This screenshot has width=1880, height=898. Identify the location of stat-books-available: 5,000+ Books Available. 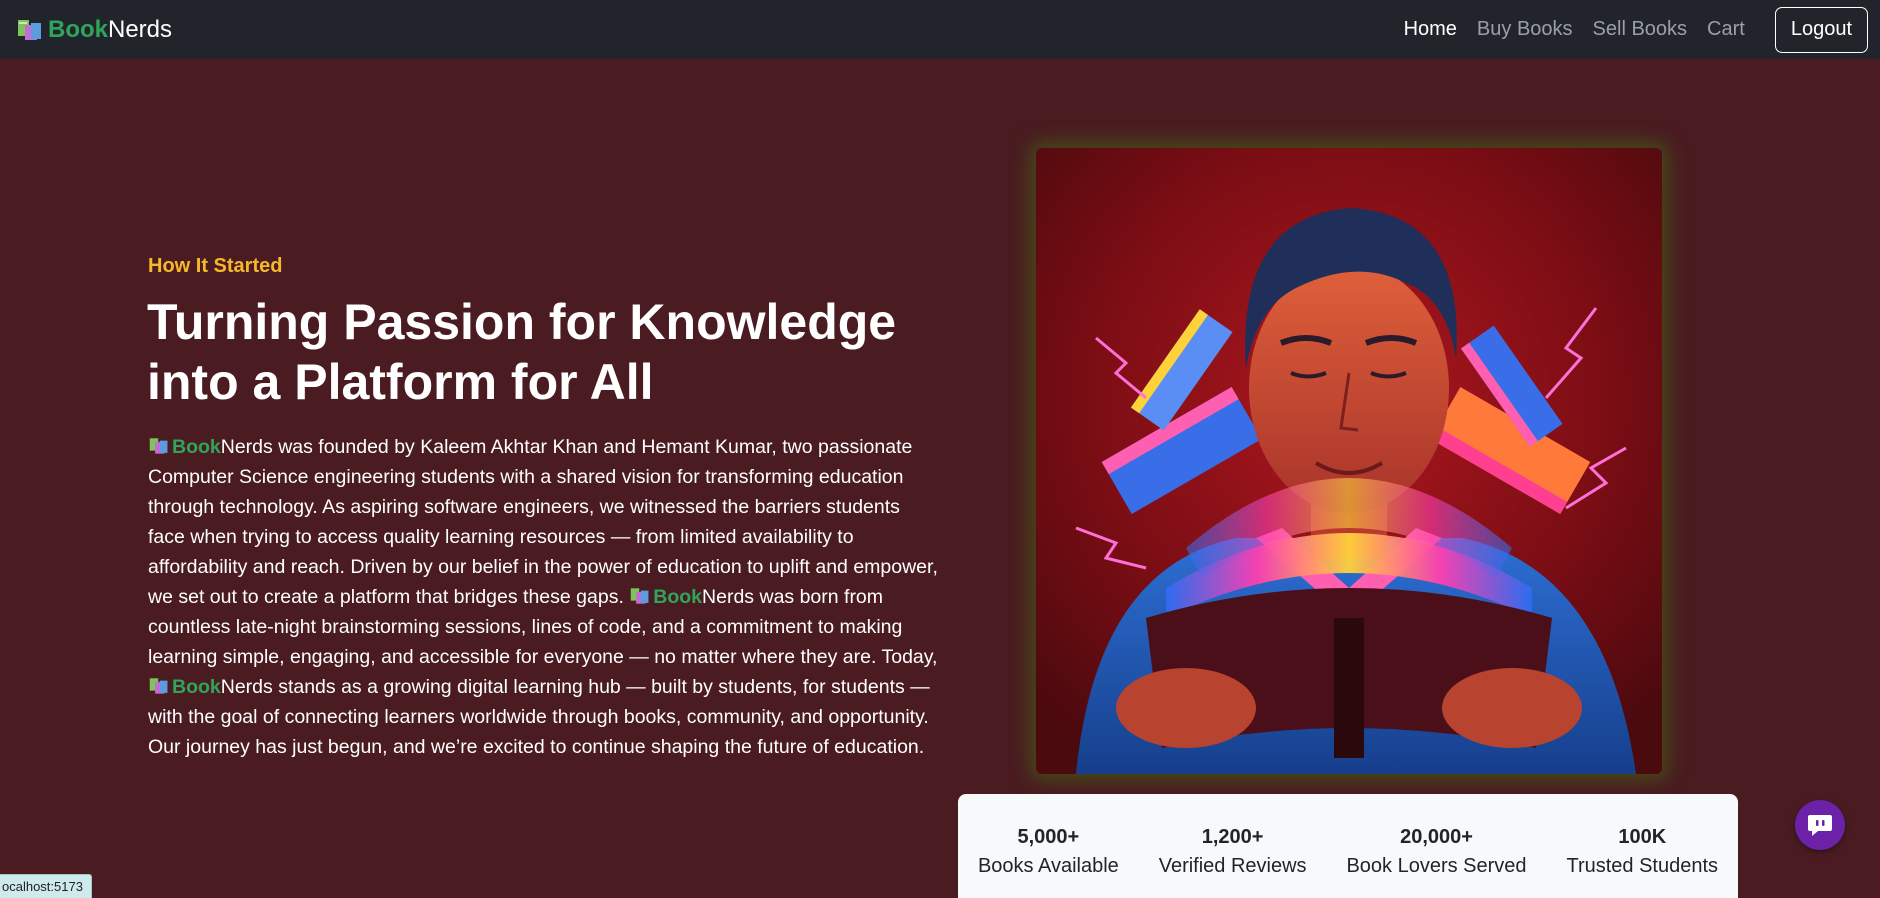
(1048, 862).